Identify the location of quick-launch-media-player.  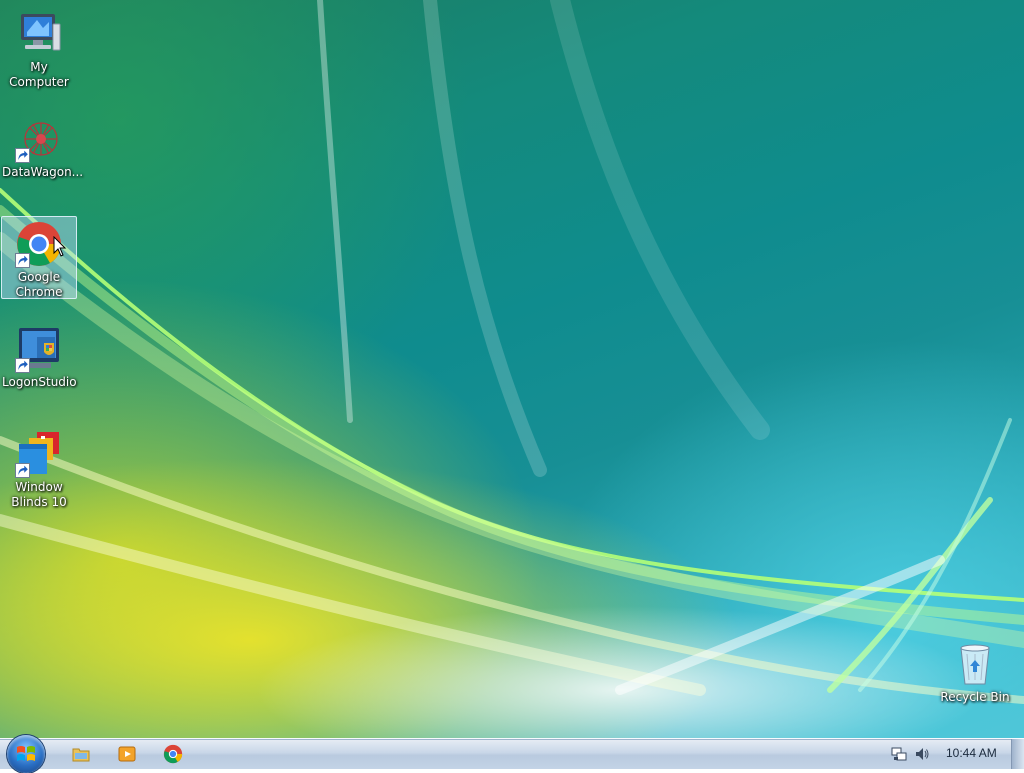
(127, 754).